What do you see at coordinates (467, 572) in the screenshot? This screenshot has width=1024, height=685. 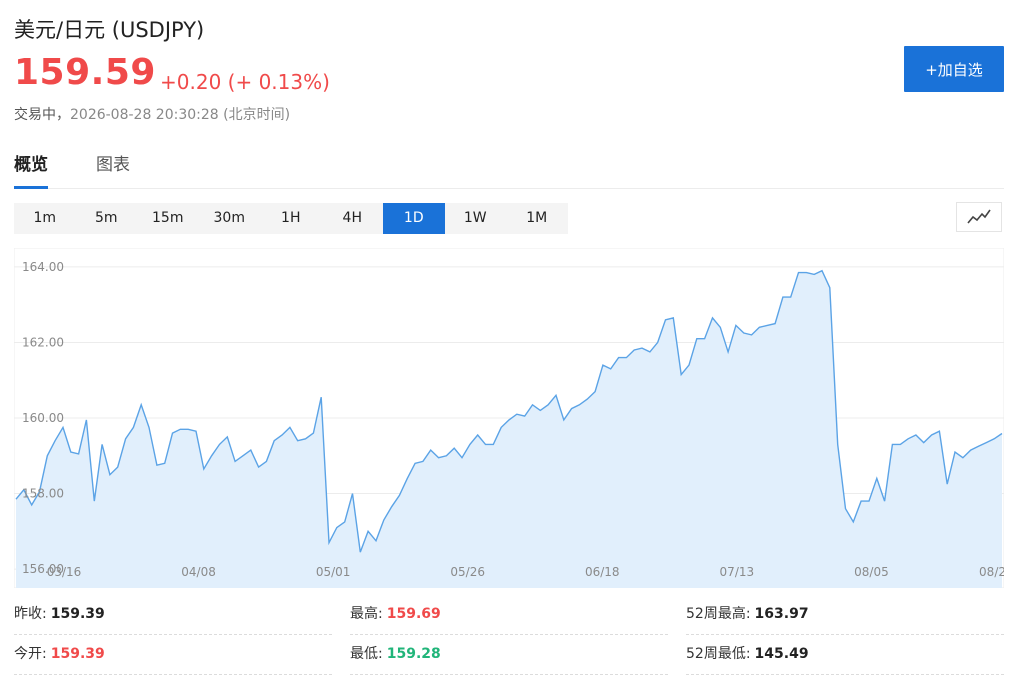 I see `x-tick-label: 05/26` at bounding box center [467, 572].